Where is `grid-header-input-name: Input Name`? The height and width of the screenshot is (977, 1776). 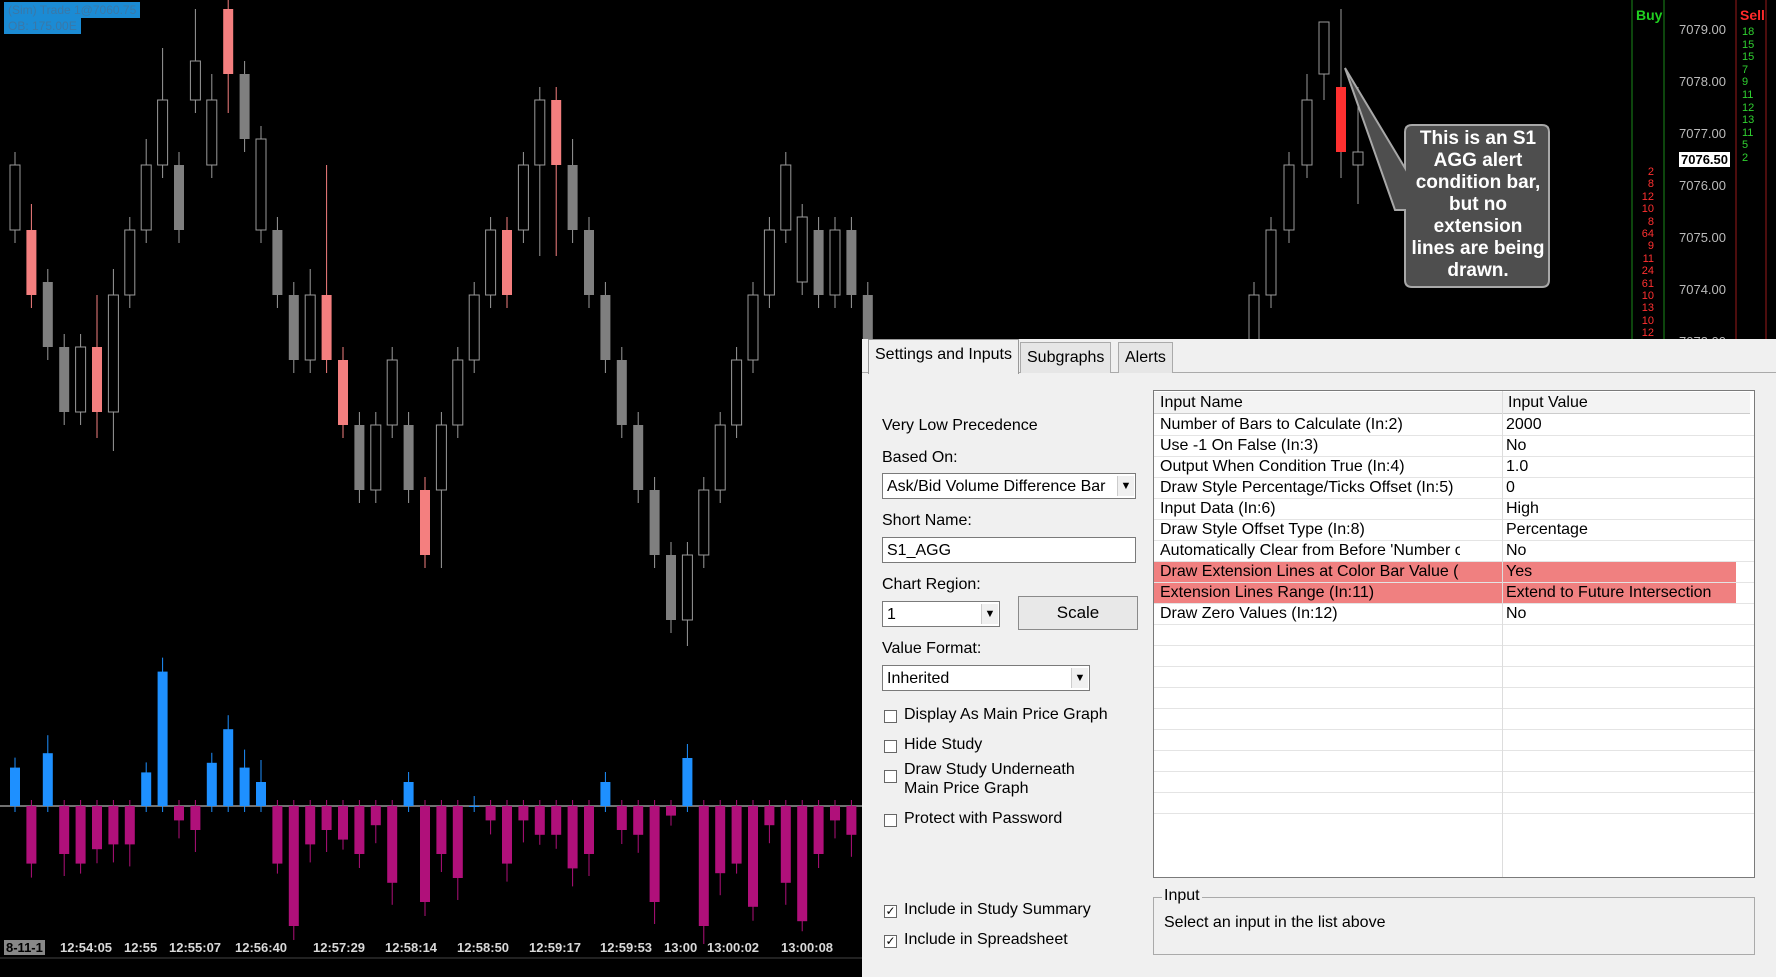 grid-header-input-name: Input Name is located at coordinates (1328, 403).